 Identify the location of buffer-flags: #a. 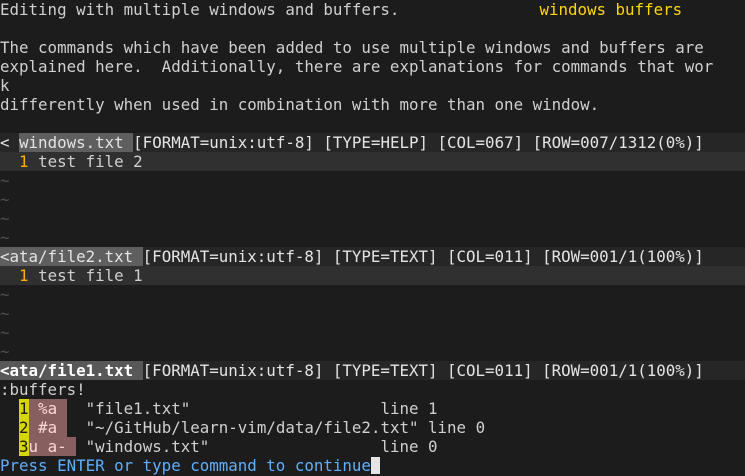
(47, 427).